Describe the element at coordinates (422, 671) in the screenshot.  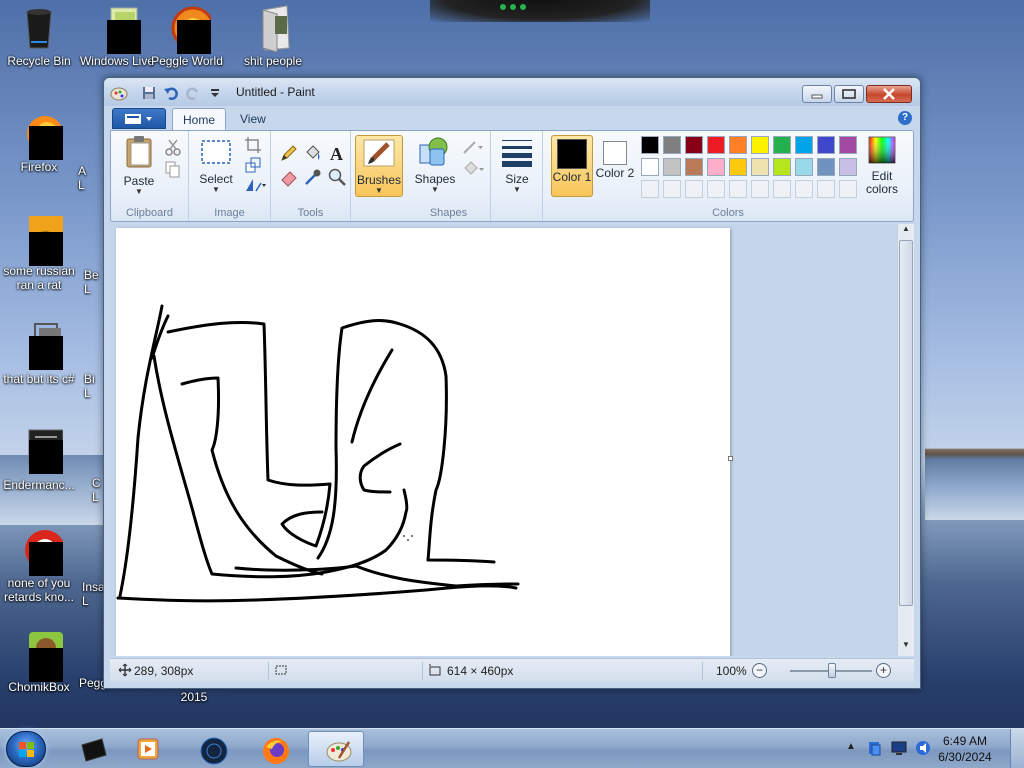
I see `status-separator` at that location.